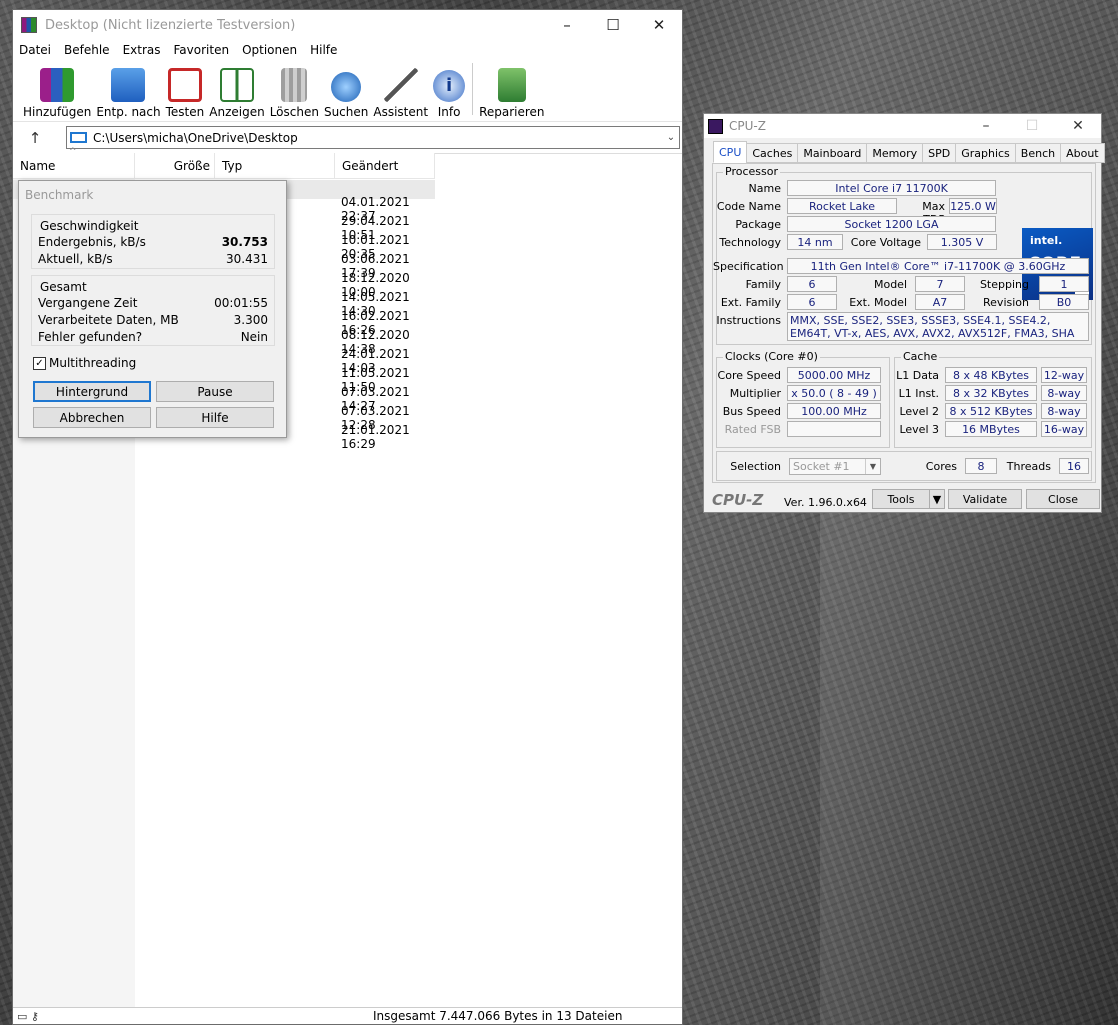 Image resolution: width=1118 pixels, height=1025 pixels. What do you see at coordinates (962, 242) in the screenshot?
I see `corevoltage-value: 1.305 V` at bounding box center [962, 242].